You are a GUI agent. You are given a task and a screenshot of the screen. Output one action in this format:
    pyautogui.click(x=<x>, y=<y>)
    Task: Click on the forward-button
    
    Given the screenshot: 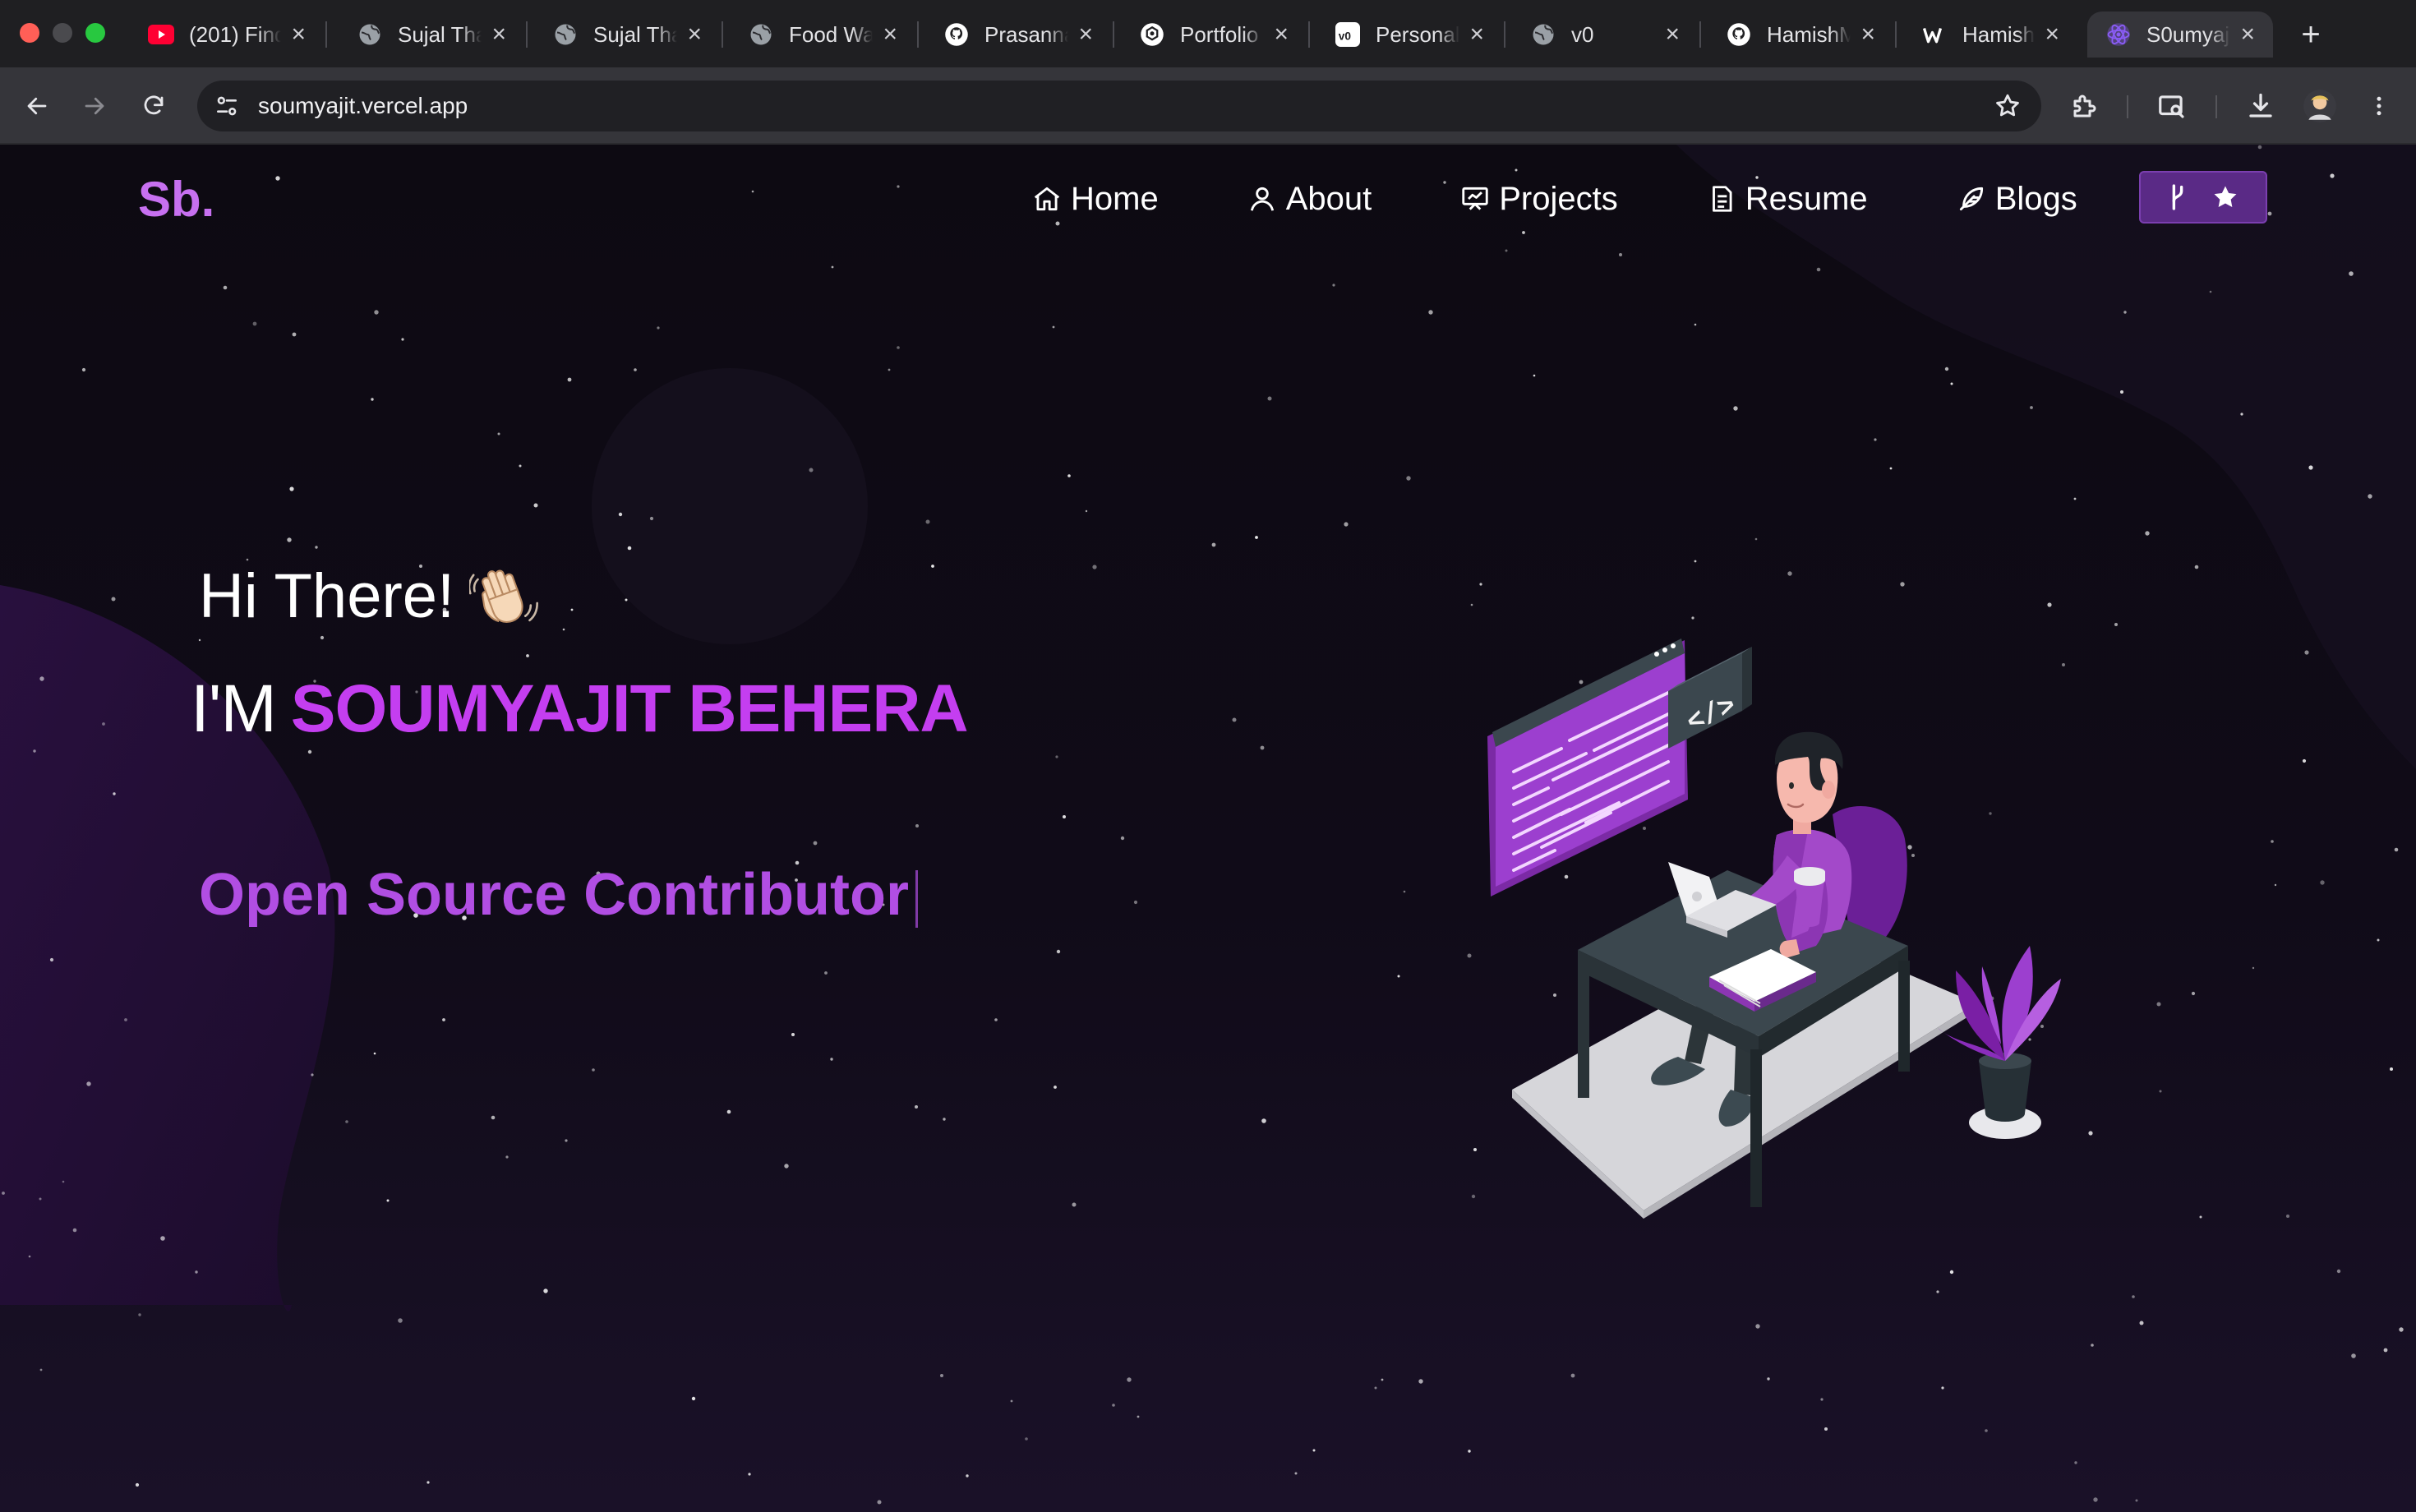 What is the action you would take?
    pyautogui.click(x=95, y=106)
    